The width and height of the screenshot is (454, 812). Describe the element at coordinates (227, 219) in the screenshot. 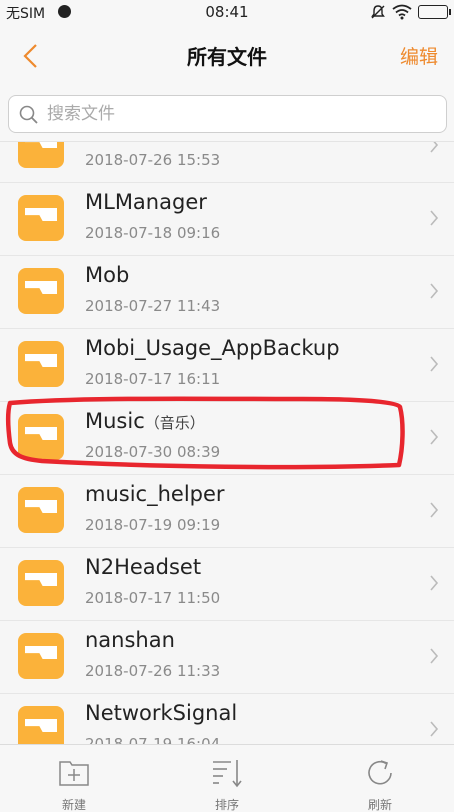

I see `file-item: MLManager 2018-07-18 09:16` at that location.